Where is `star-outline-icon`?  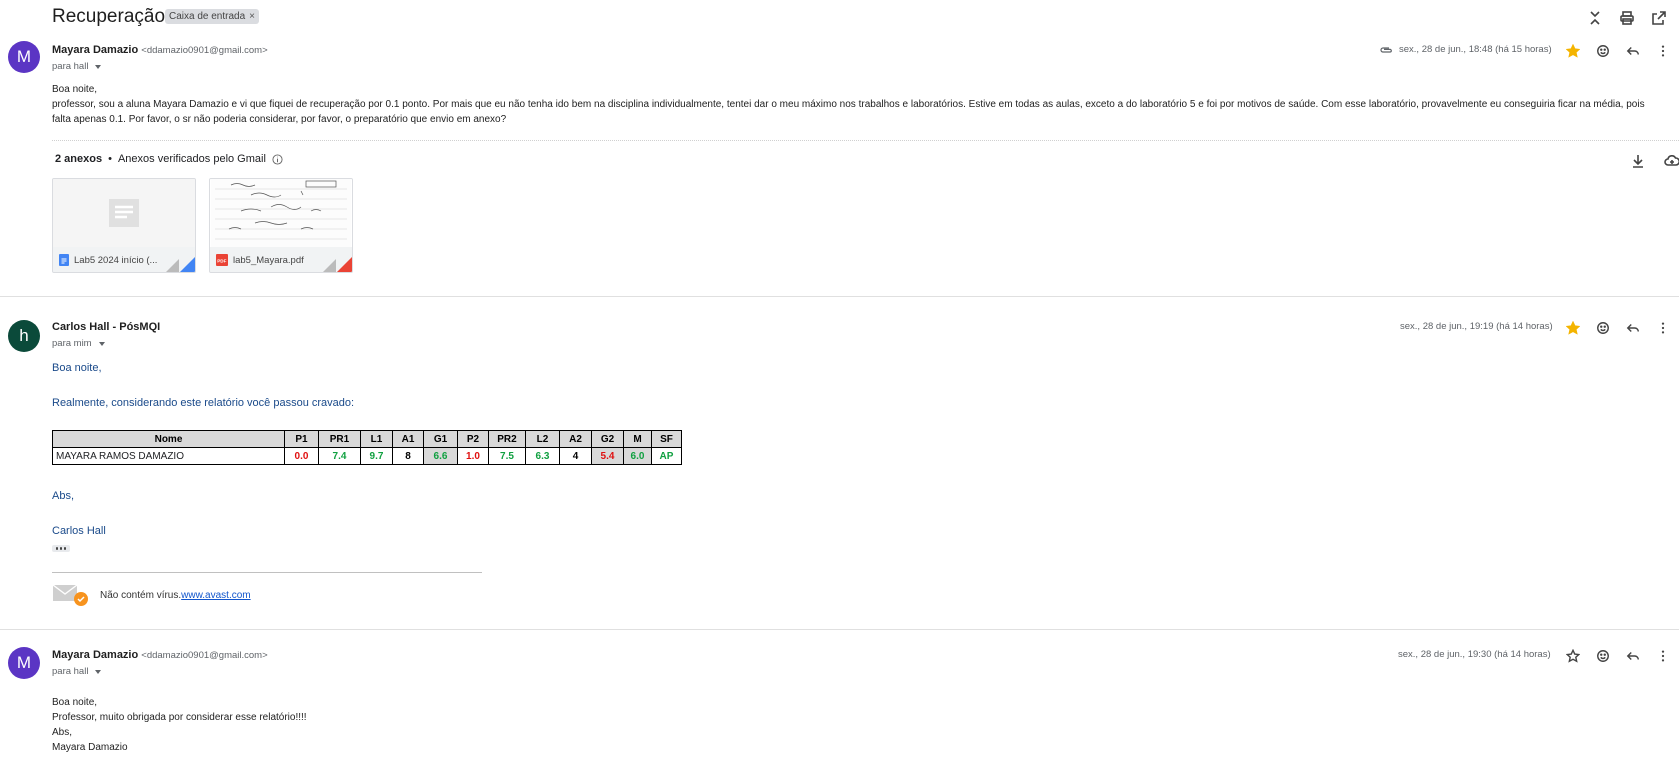 star-outline-icon is located at coordinates (1573, 656).